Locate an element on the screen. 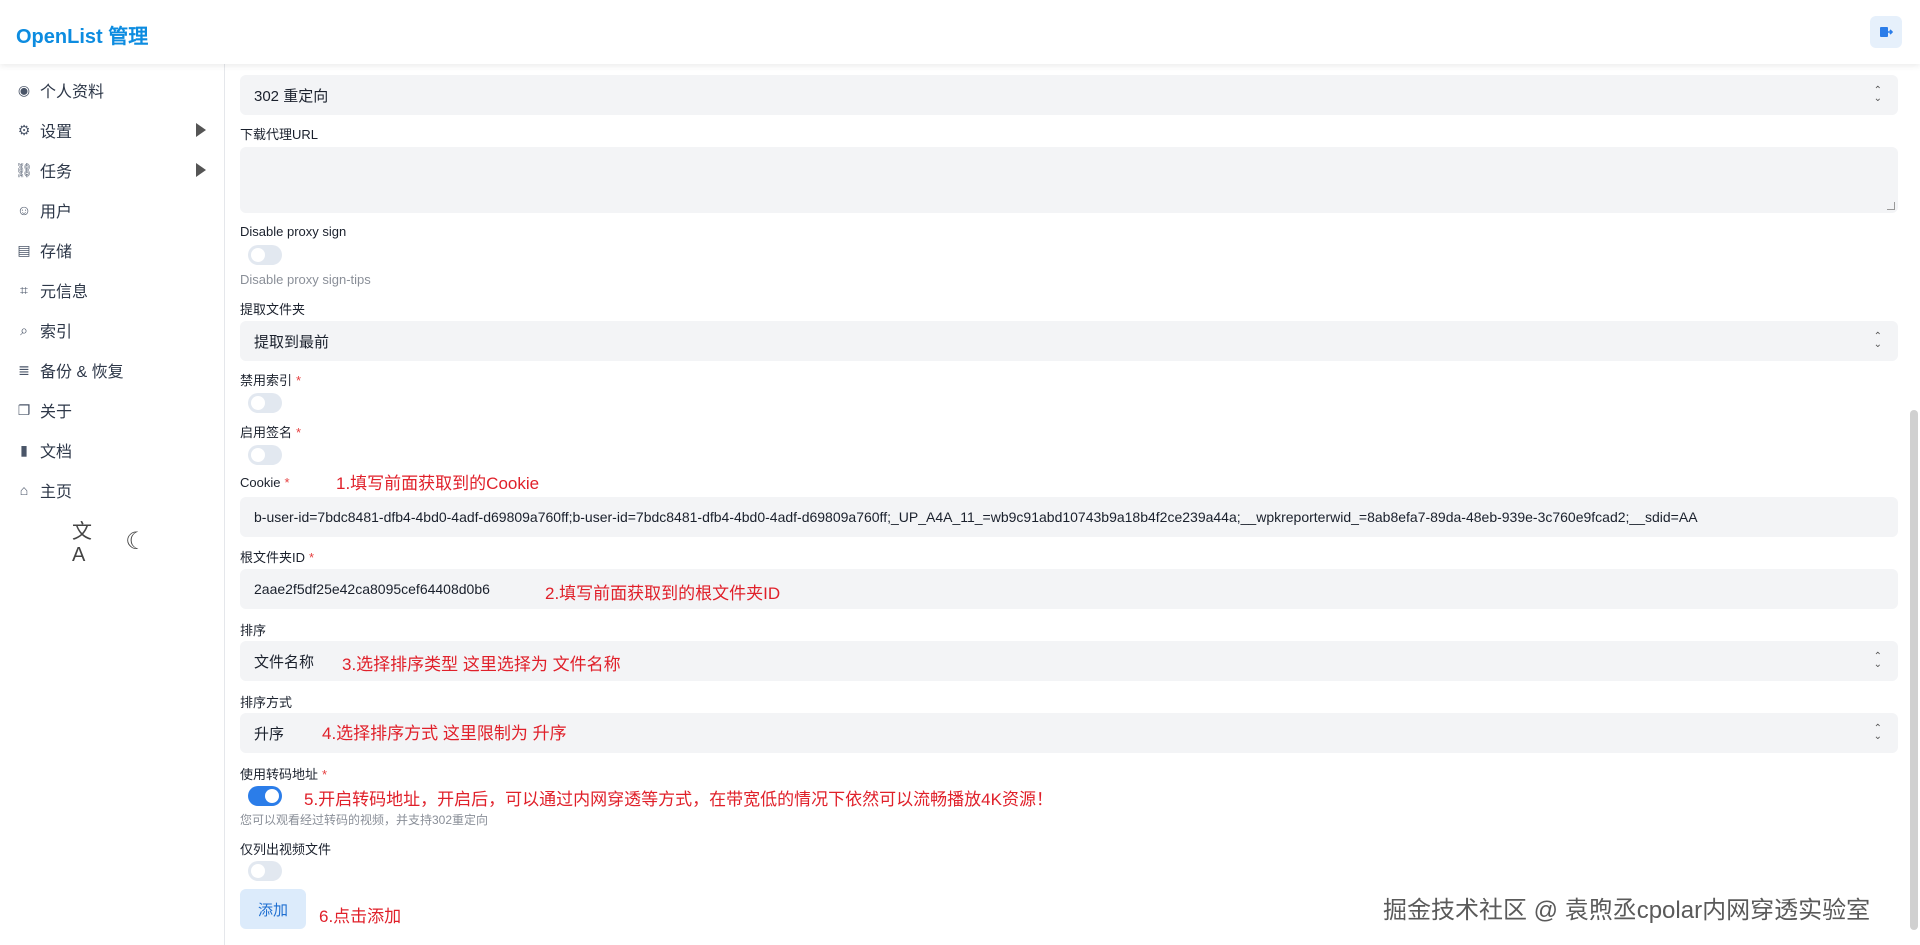 The image size is (1920, 945). sidebar-item-label: 存储 is located at coordinates (56, 252).